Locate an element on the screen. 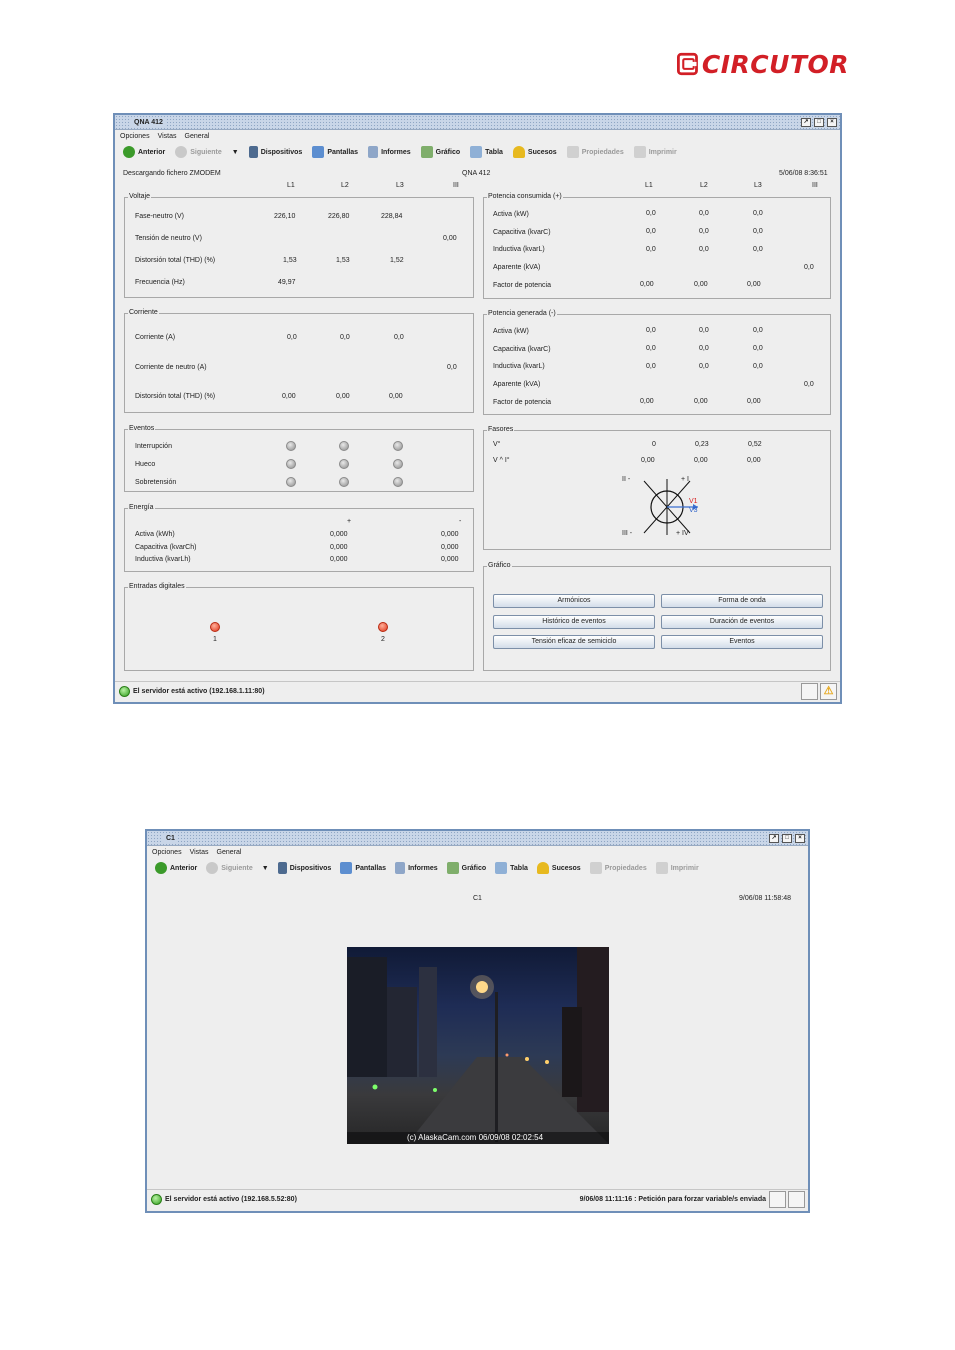 The height and width of the screenshot is (1350, 955). power-consumed-panel-title: Potencia consumida (+) is located at coordinates (525, 196).